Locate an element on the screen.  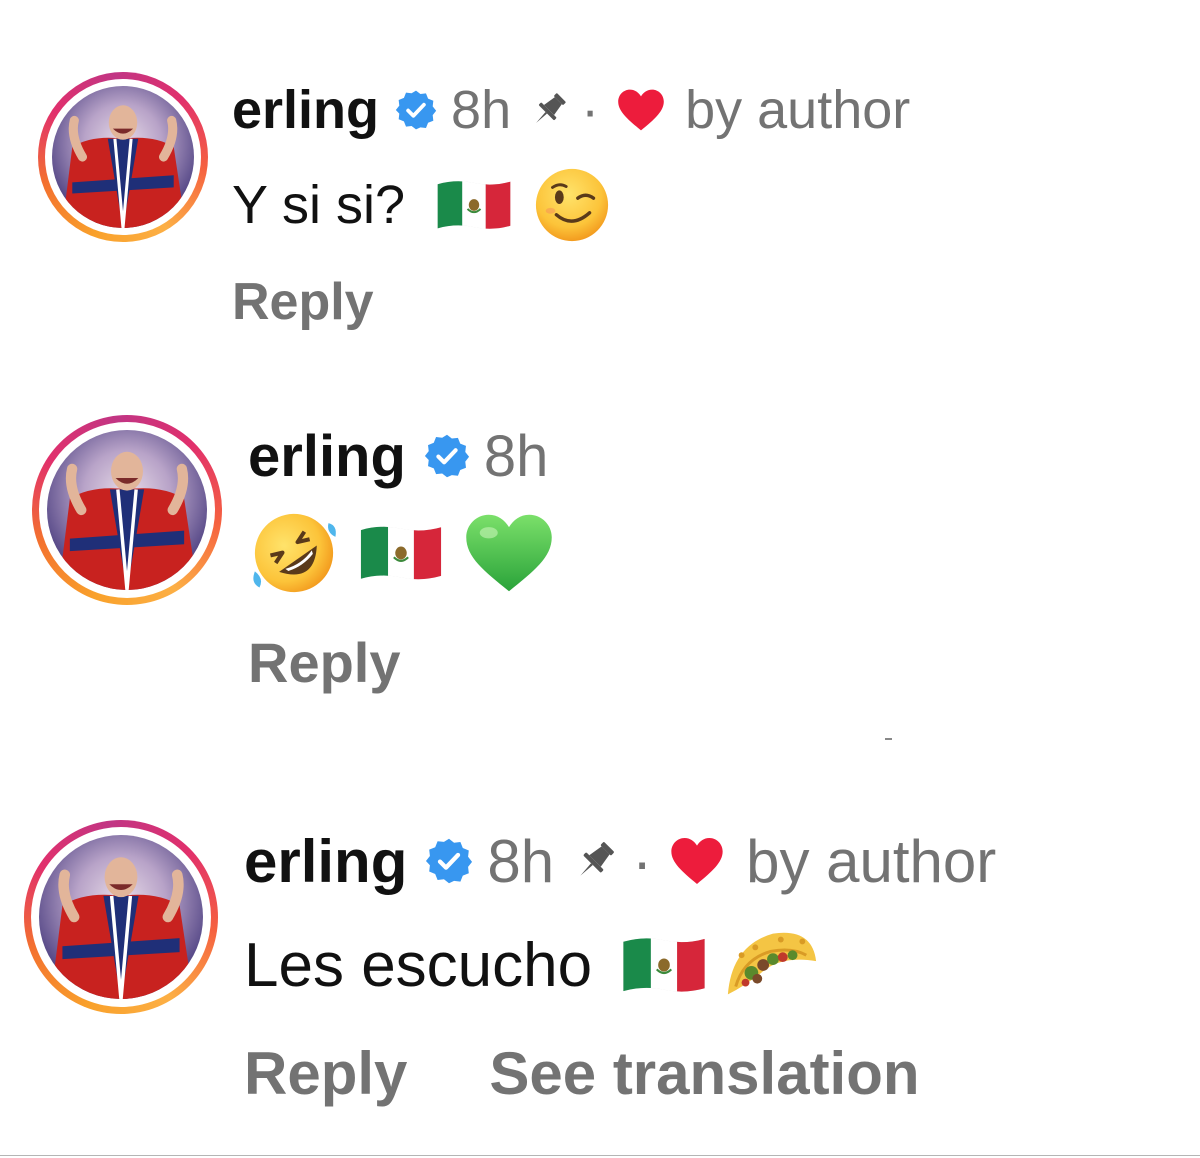
comment-text: Y si si? is located at coordinates (319, 205).